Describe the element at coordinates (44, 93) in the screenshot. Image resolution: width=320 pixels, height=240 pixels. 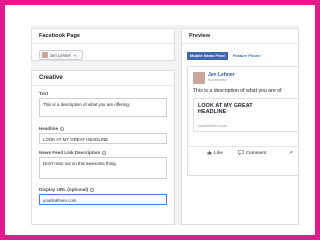
I see `text-label: Text` at that location.